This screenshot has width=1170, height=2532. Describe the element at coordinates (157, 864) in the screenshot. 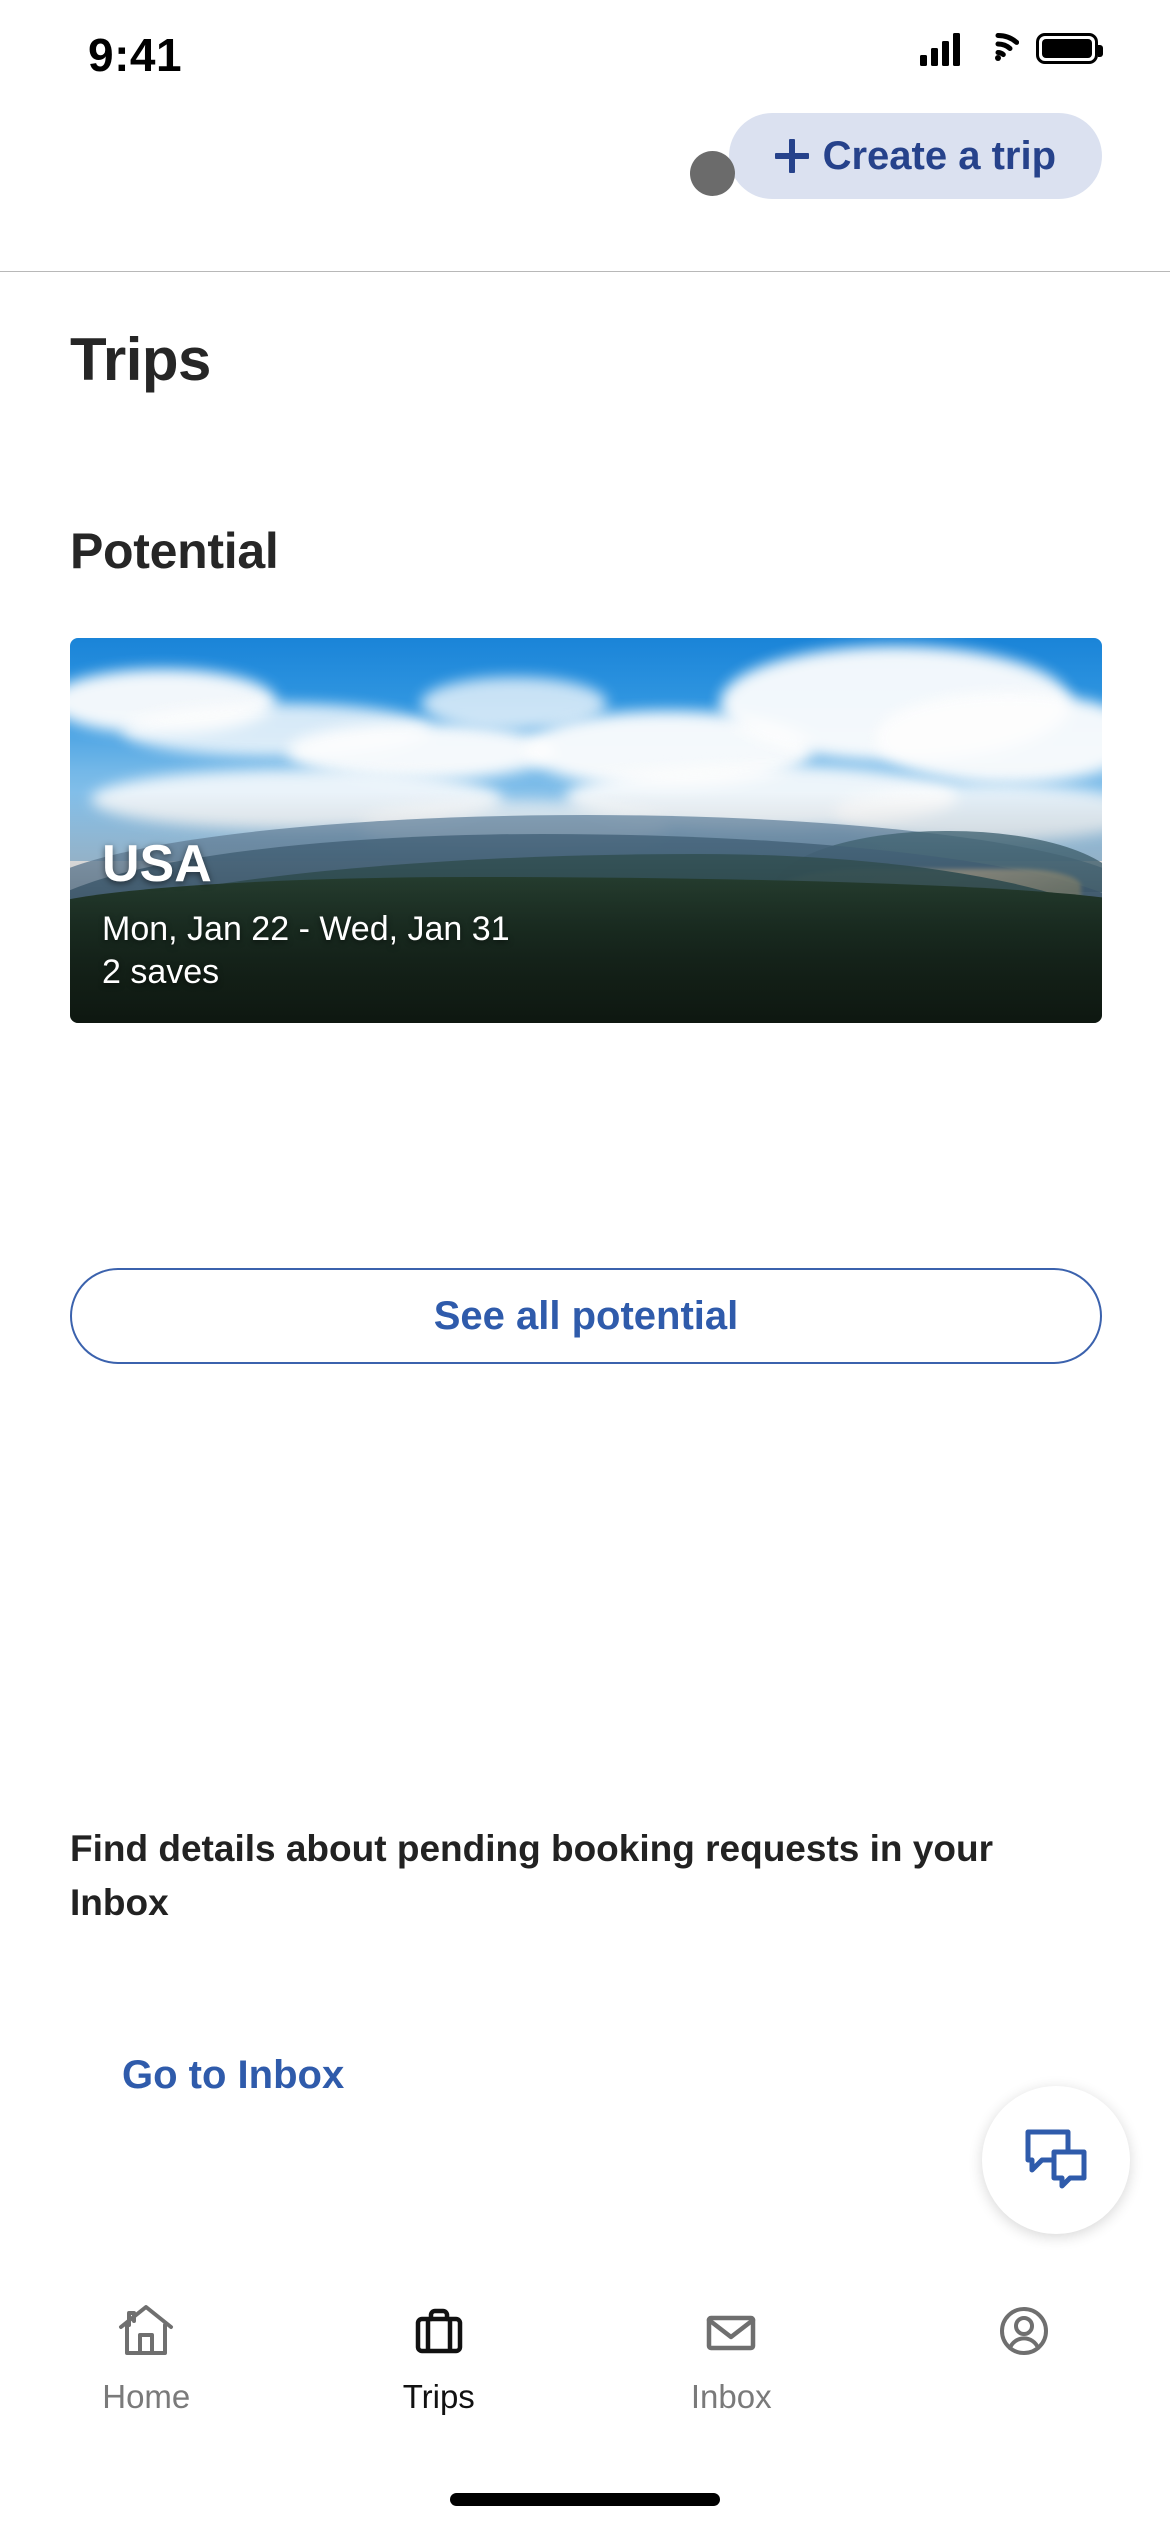

I see `trip-card-destination: USA` at that location.